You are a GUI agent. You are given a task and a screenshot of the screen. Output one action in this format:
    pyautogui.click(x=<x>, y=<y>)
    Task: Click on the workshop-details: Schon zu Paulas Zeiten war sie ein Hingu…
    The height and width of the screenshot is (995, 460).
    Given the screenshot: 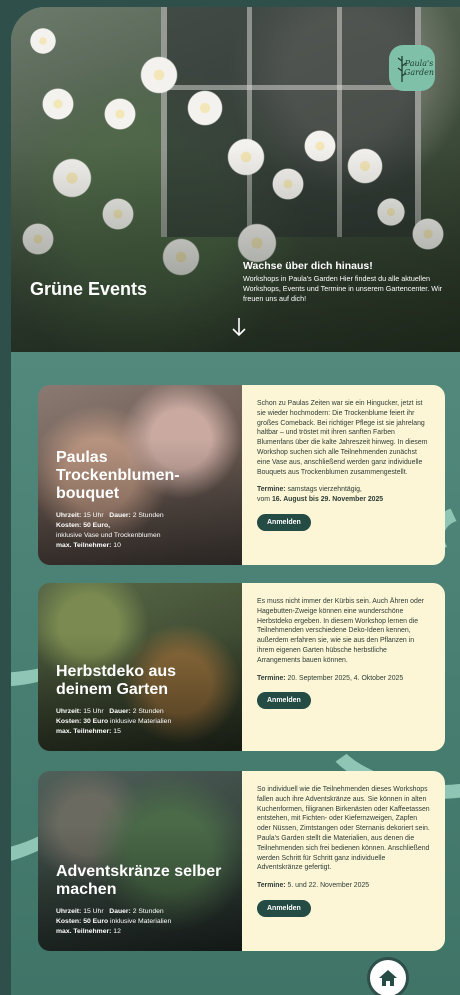 What is the action you would take?
    pyautogui.click(x=343, y=475)
    